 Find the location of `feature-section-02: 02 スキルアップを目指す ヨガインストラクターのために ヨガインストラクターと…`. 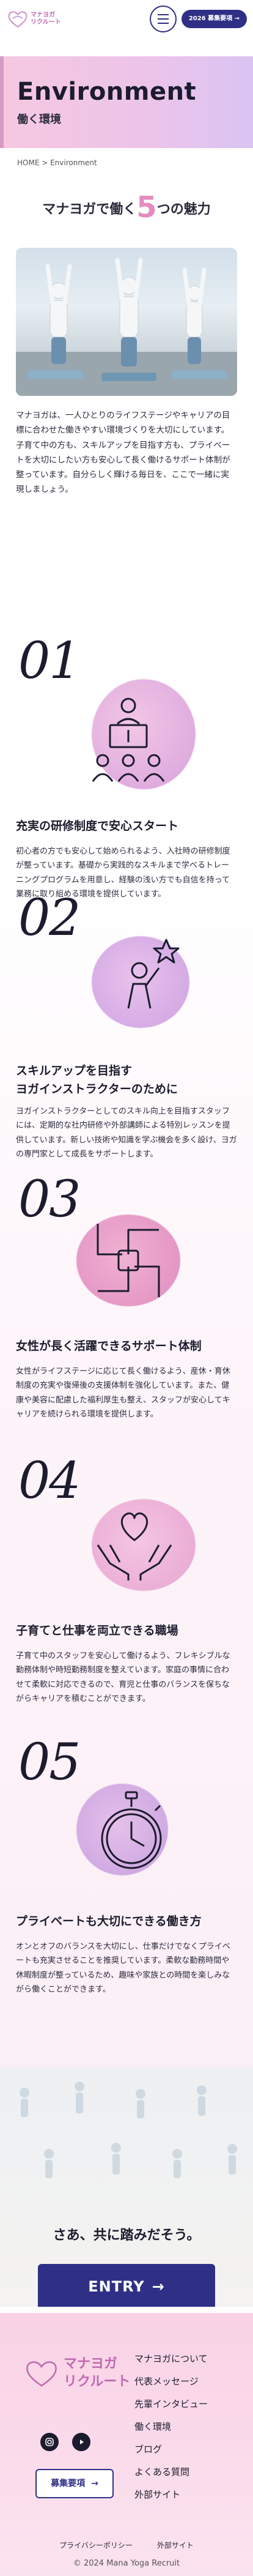

feature-section-02: 02 スキルアップを目指す ヨガインストラクターのために ヨガインストラクターと… is located at coordinates (127, 1024).